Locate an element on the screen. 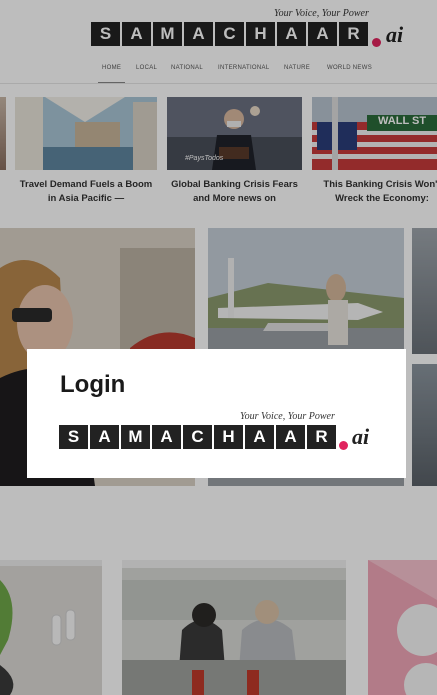 This screenshot has width=437, height=695. logo-letter: H is located at coordinates (228, 437).